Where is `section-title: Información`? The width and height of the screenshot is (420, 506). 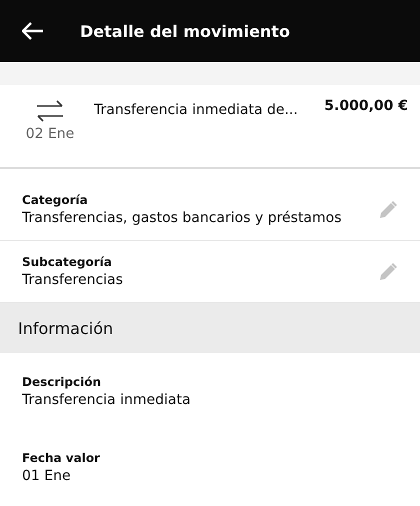
section-title: Información is located at coordinates (66, 328).